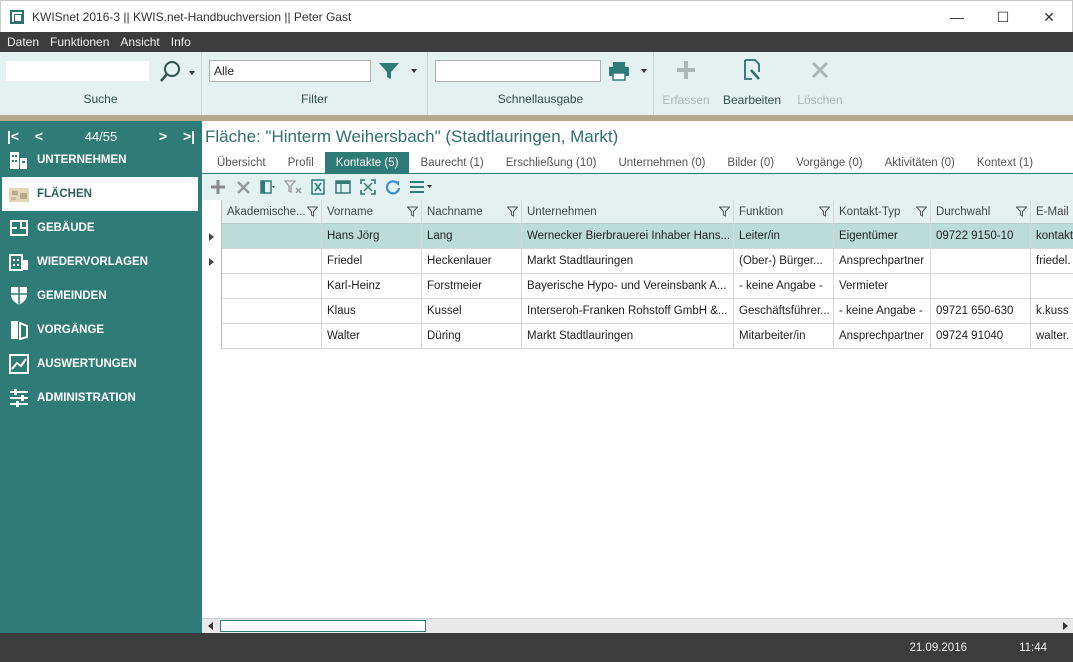 The height and width of the screenshot is (662, 1073). I want to click on clear-filter-icon, so click(293, 187).